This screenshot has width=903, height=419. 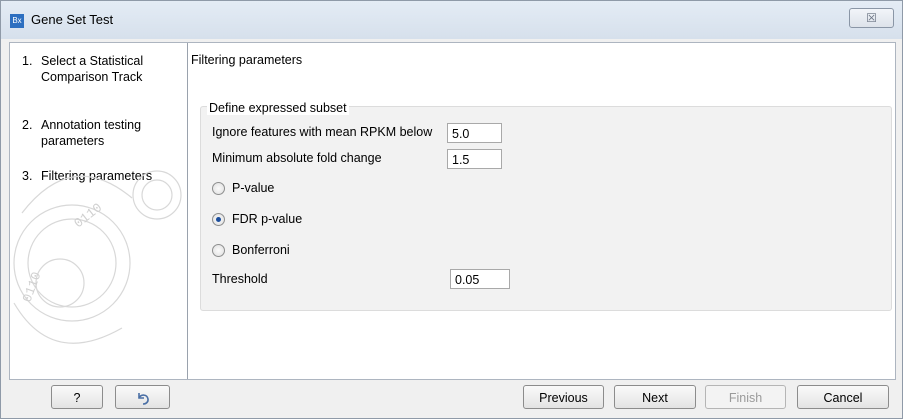 What do you see at coordinates (247, 60) in the screenshot?
I see `panel-title: Filtering parameters` at bounding box center [247, 60].